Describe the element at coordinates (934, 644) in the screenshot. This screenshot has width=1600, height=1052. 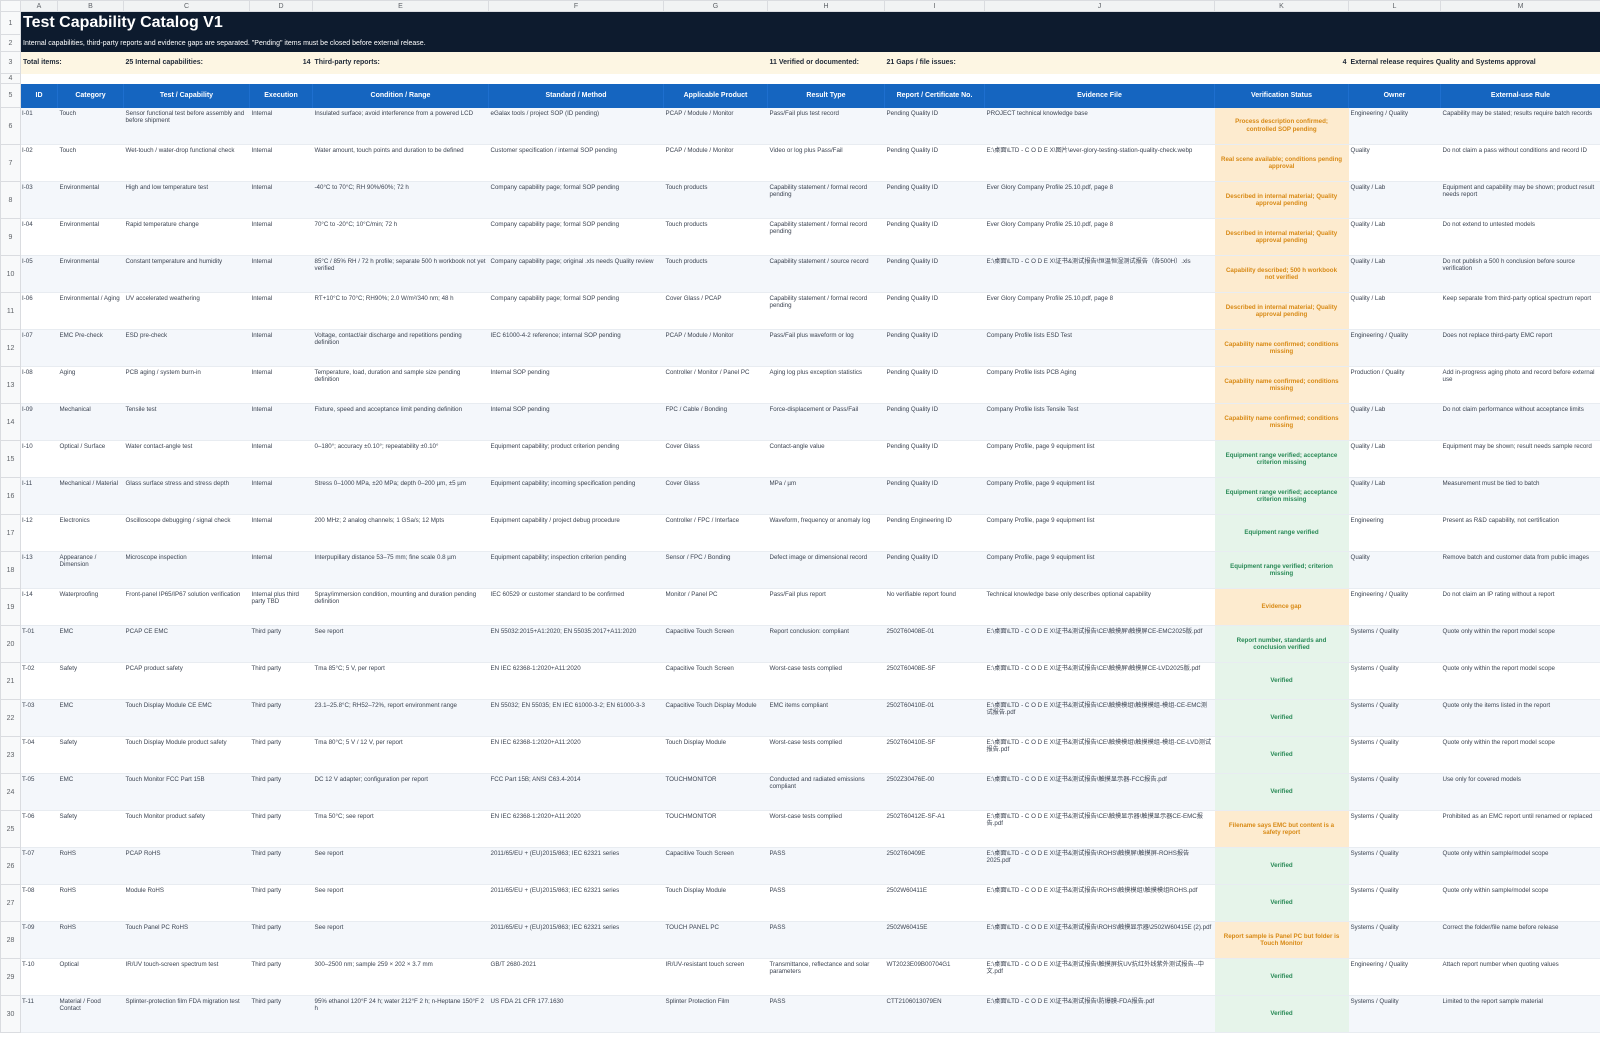
I see `cell-report: 2502T60408E-01` at that location.